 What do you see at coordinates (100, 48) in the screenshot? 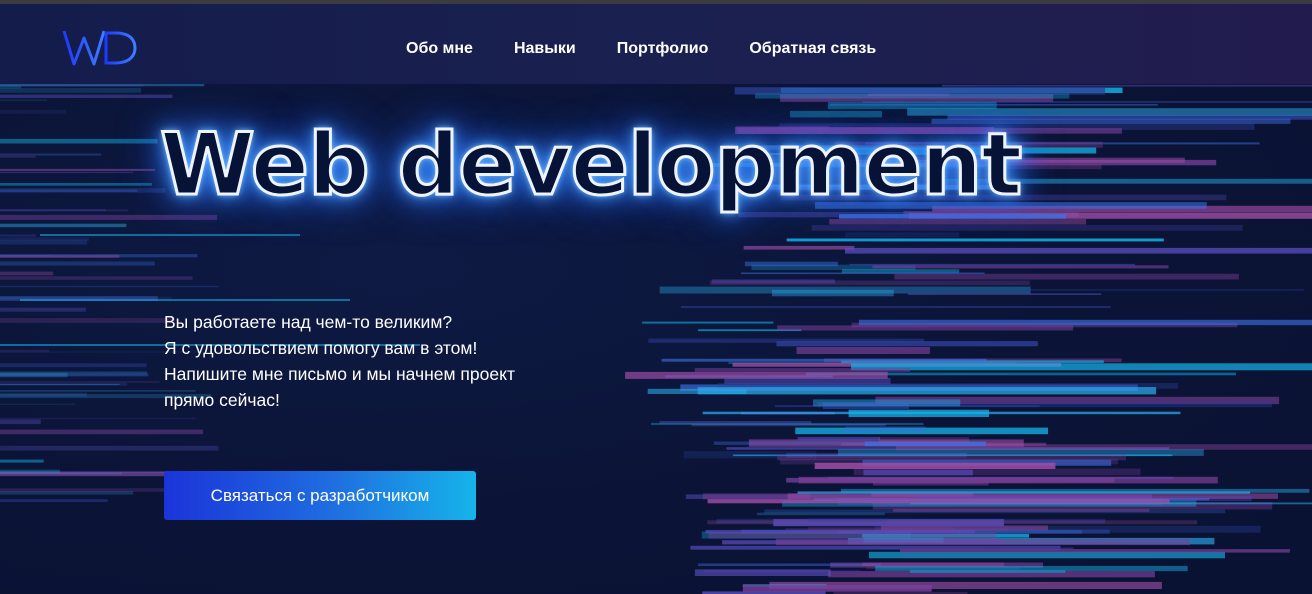
I see `wd-logo-icon: WD` at bounding box center [100, 48].